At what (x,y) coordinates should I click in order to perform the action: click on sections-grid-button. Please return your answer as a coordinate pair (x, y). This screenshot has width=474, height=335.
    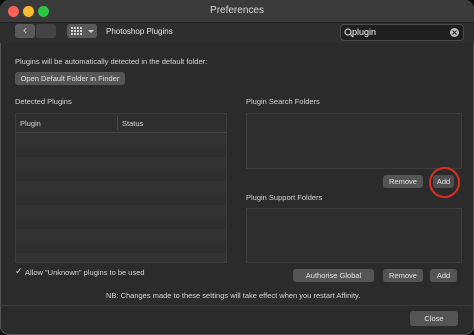
    Looking at the image, I should click on (82, 31).